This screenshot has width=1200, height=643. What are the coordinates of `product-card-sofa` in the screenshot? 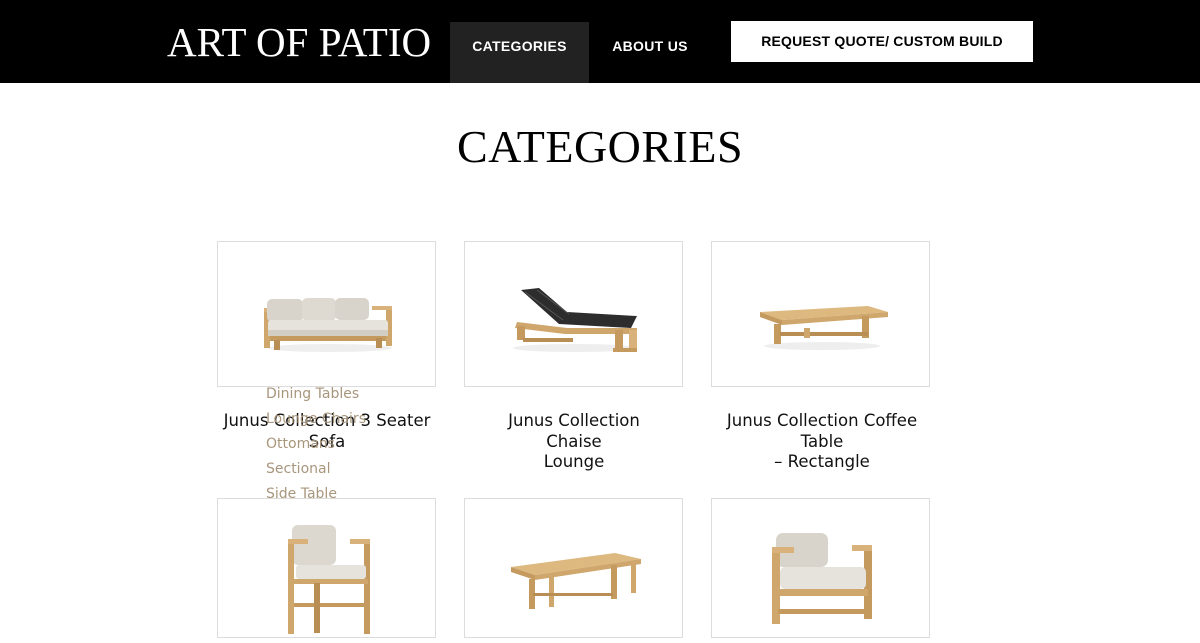 It's located at (326, 314).